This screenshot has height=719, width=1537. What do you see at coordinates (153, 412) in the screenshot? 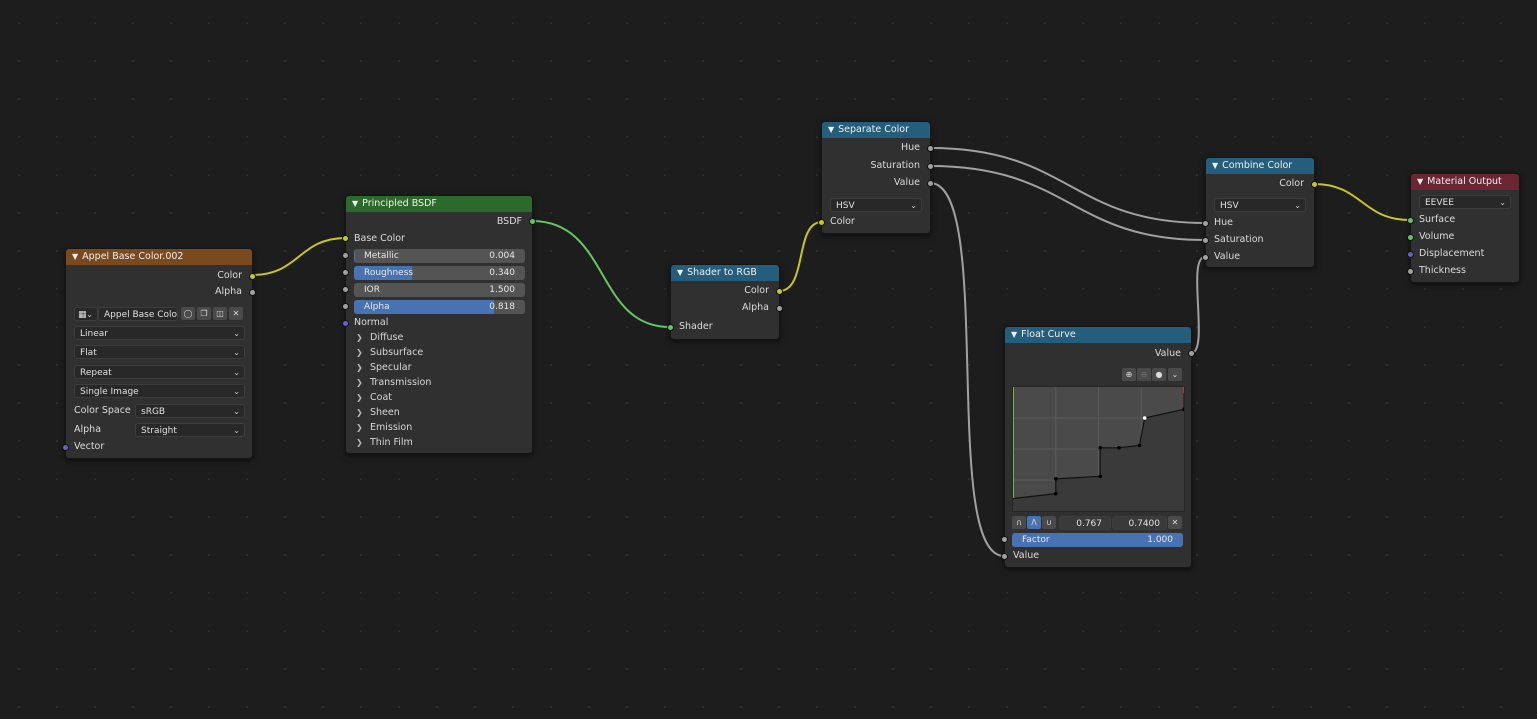
I see `color-space-value: sRGB` at bounding box center [153, 412].